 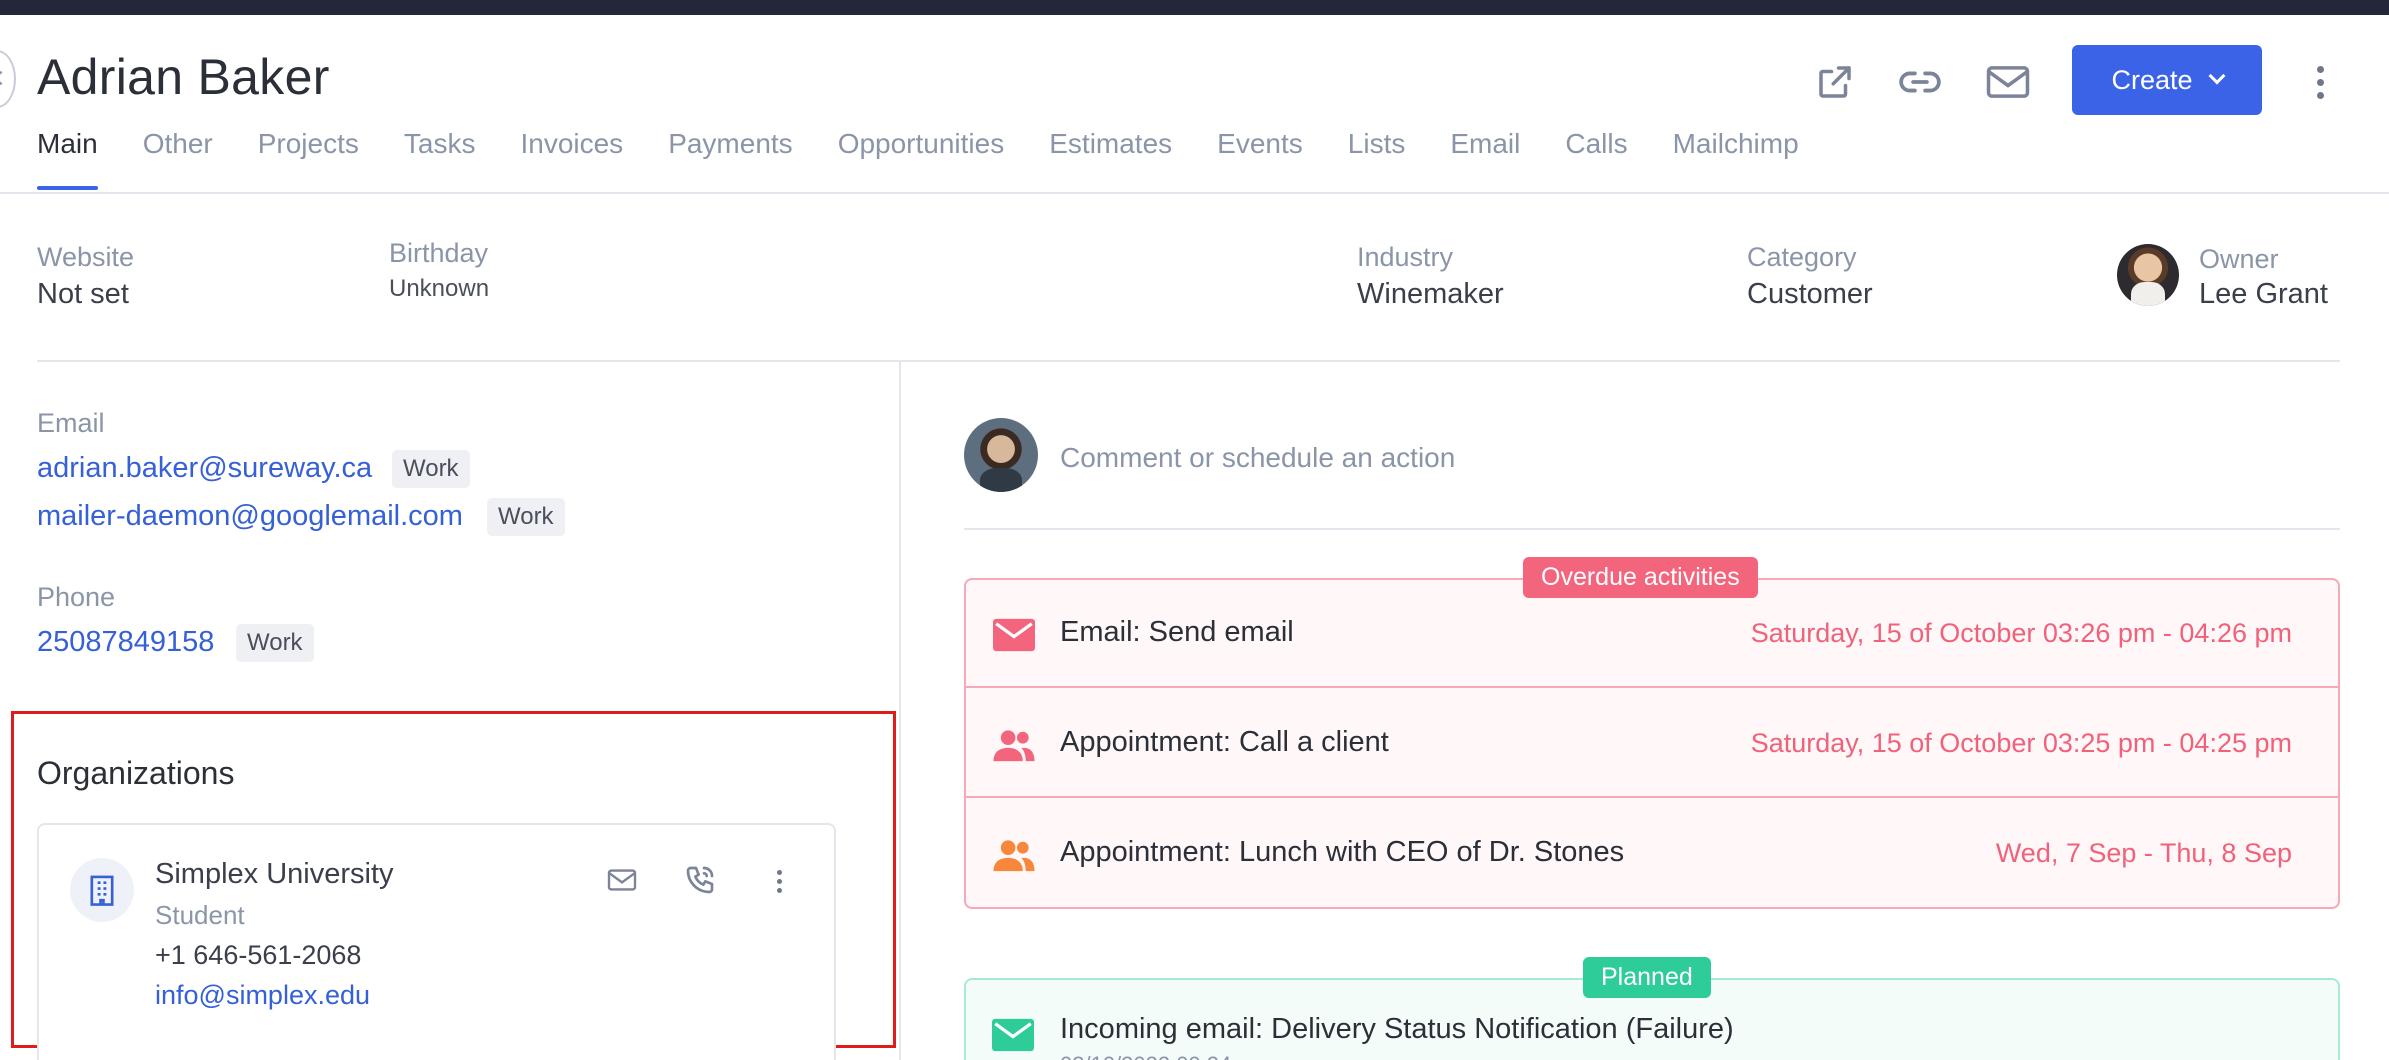 What do you see at coordinates (1485, 159) in the screenshot?
I see `tab-email: Email` at bounding box center [1485, 159].